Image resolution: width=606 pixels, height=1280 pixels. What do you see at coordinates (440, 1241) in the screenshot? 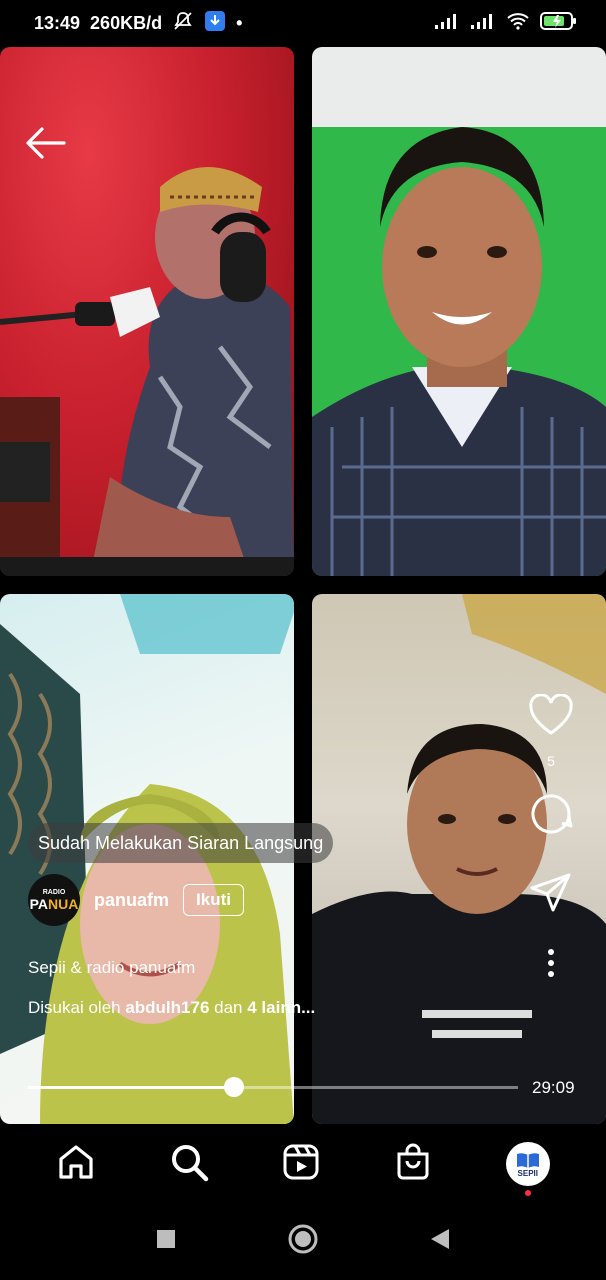
I see `back-system-icon` at bounding box center [440, 1241].